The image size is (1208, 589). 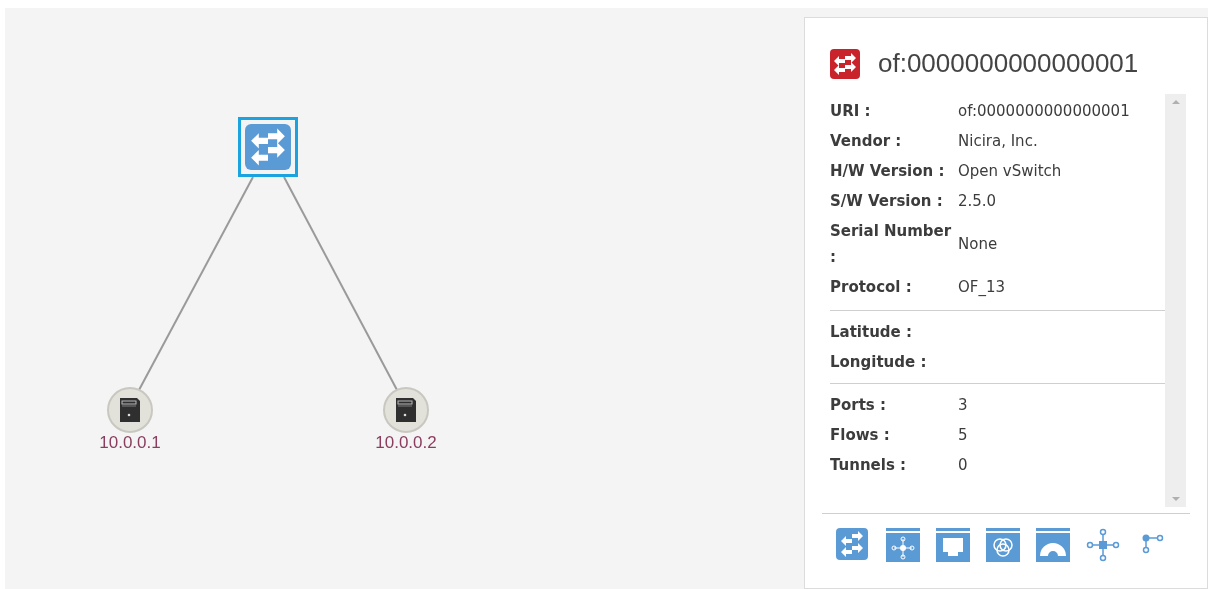 What do you see at coordinates (130, 443) in the screenshot?
I see `host-label: 10.0.0.1` at bounding box center [130, 443].